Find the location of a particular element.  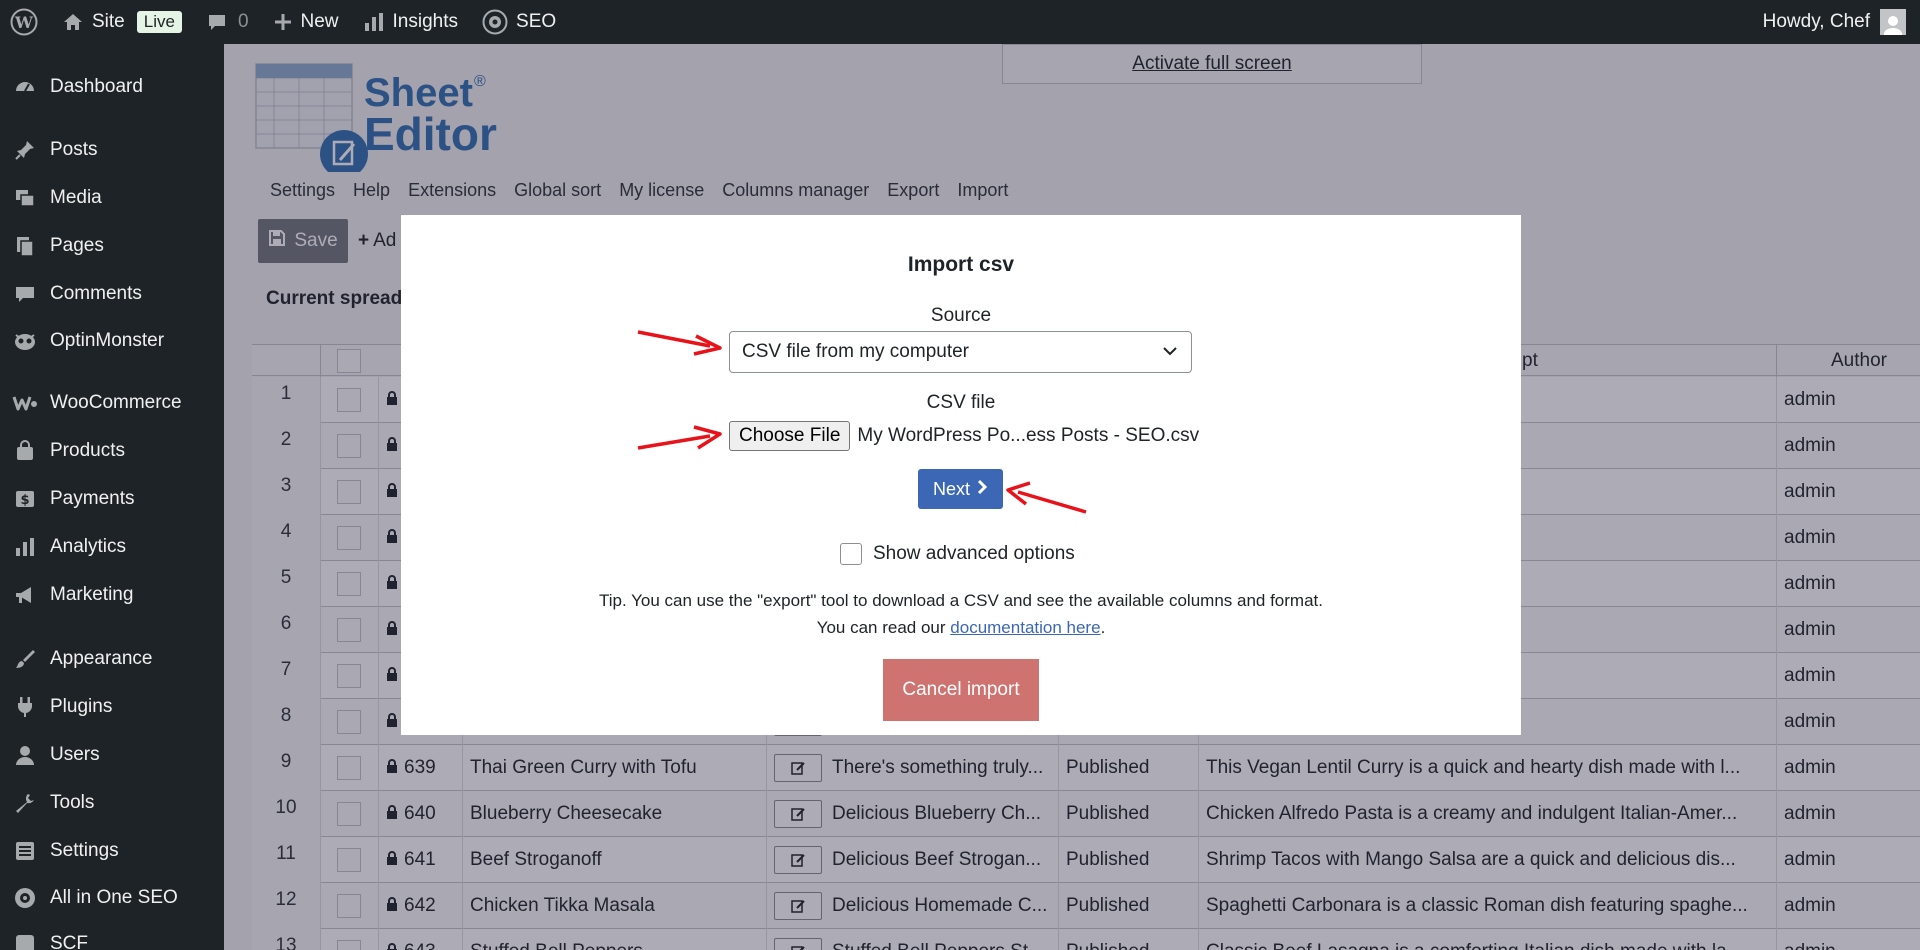

megaphone-icon is located at coordinates (25, 595).